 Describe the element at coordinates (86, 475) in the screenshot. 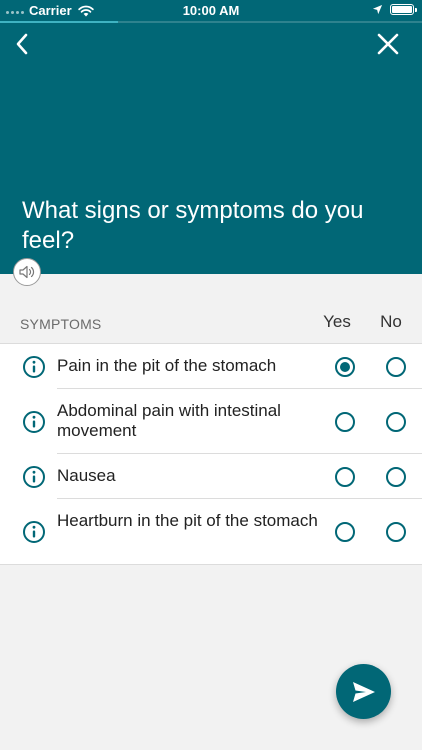

I see `symptom-label: Nausea` at that location.